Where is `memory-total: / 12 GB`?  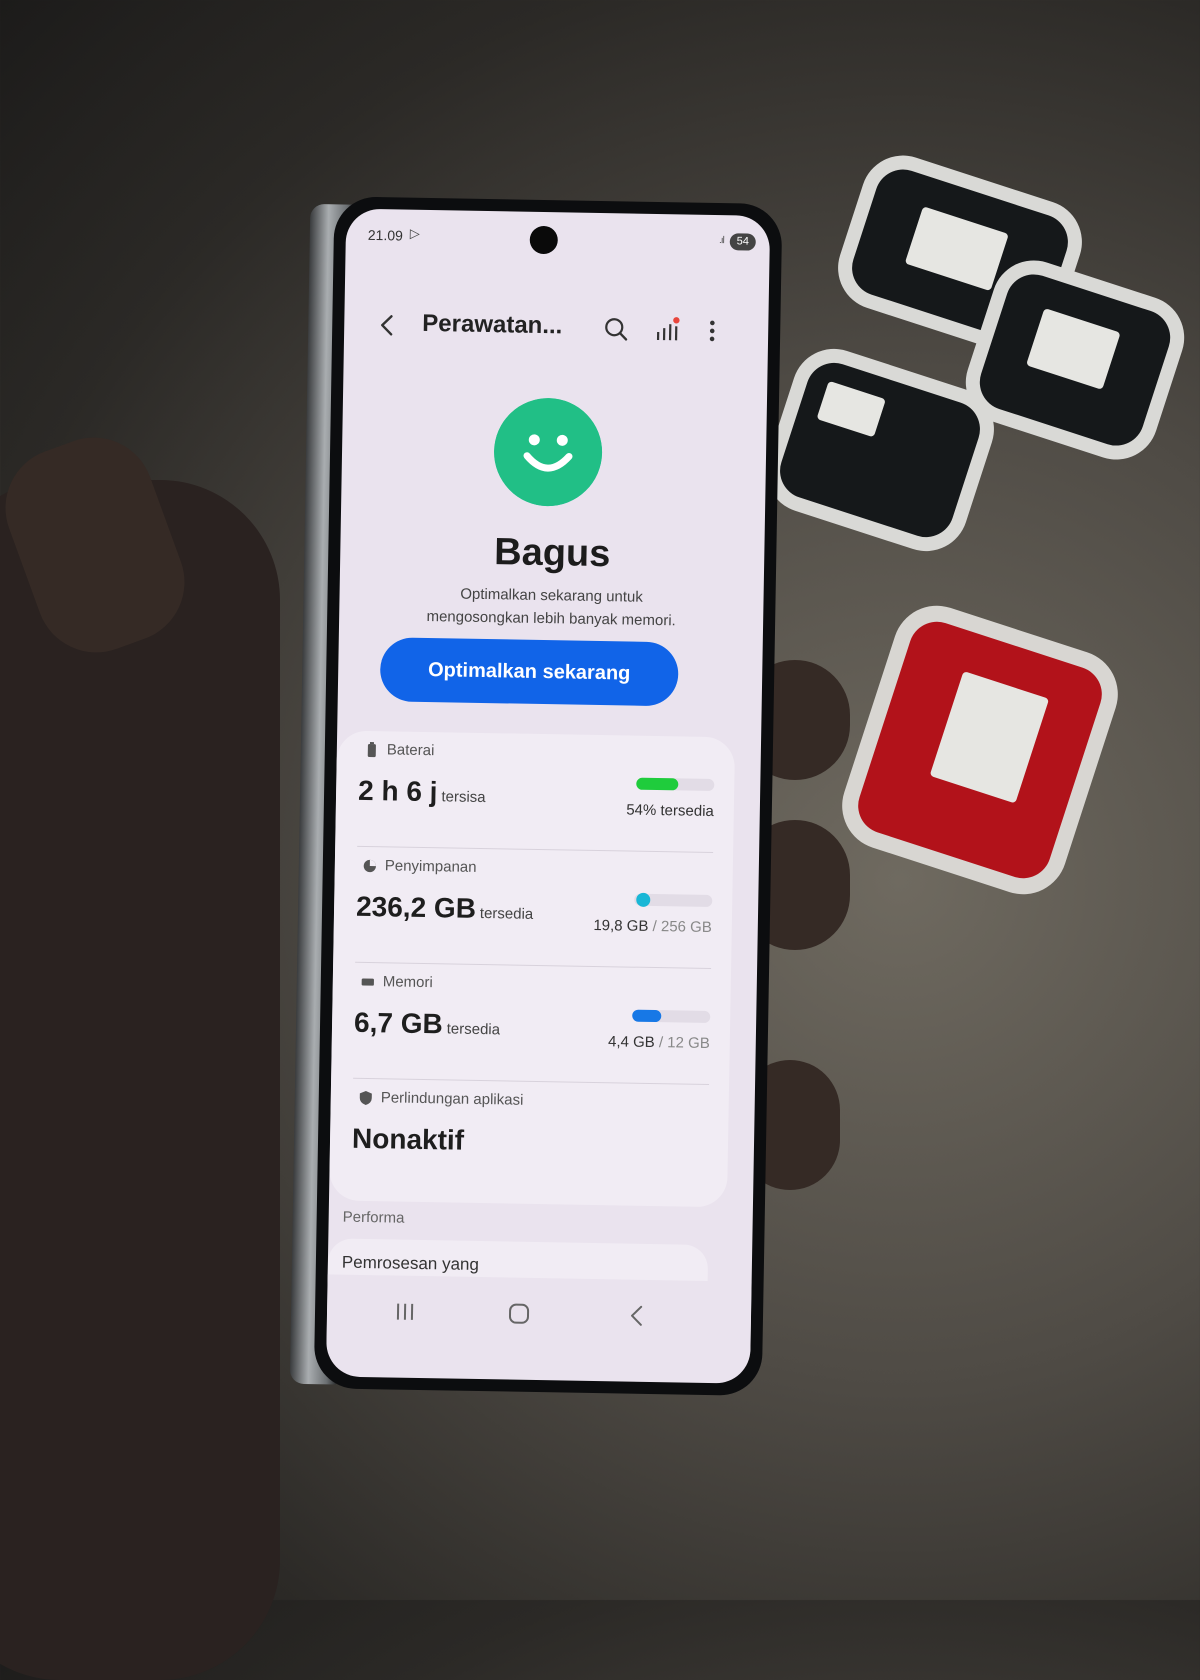 memory-total: / 12 GB is located at coordinates (684, 1043).